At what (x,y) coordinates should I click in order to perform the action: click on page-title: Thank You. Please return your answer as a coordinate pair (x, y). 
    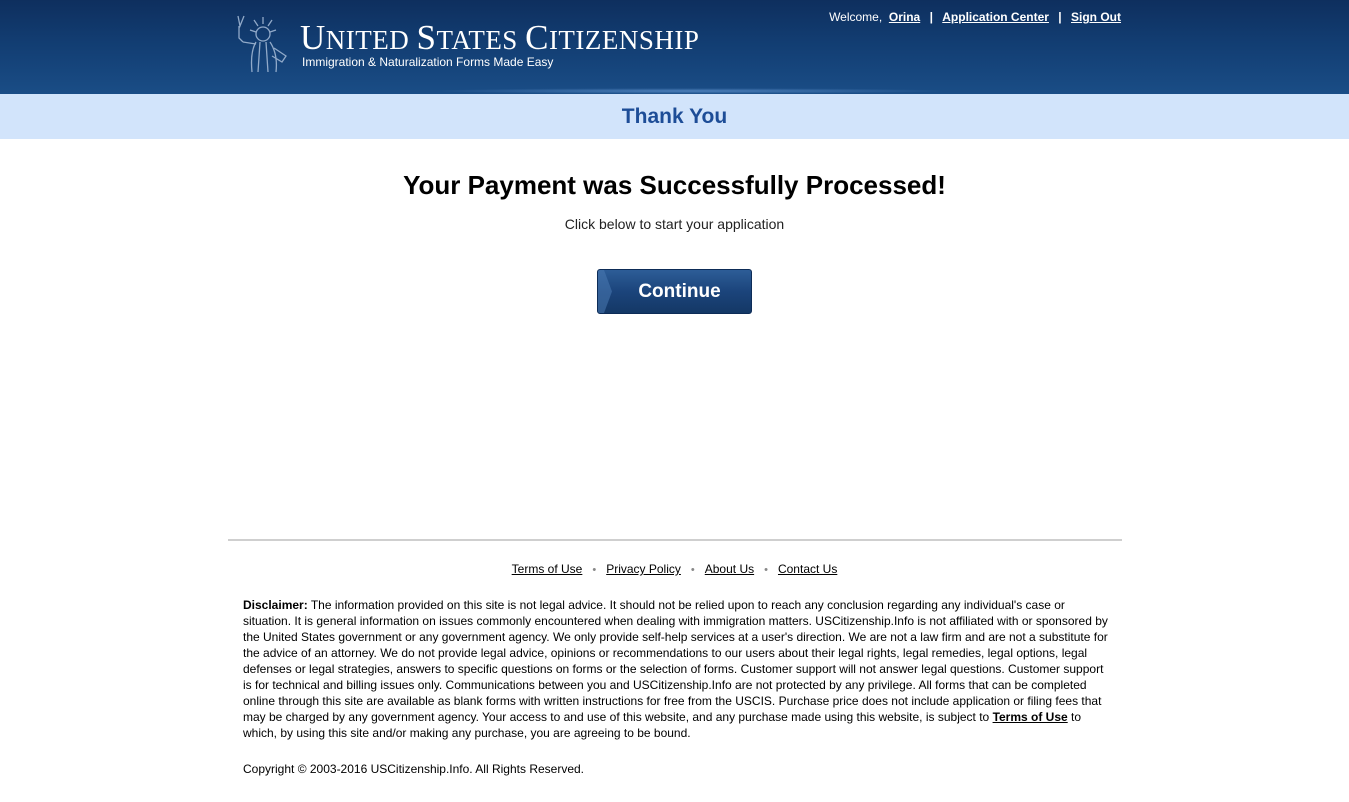
    Looking at the image, I should click on (674, 116).